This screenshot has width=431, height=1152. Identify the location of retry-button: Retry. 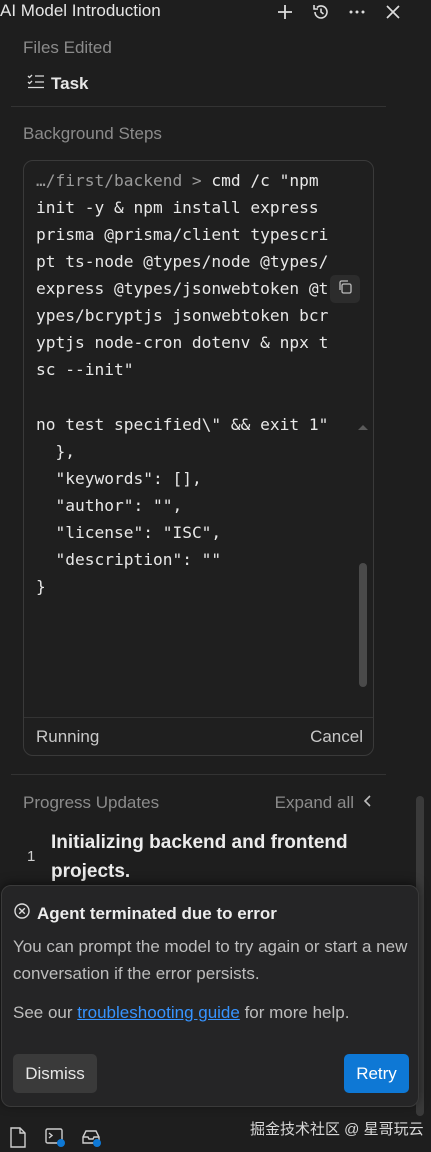
(376, 1073).